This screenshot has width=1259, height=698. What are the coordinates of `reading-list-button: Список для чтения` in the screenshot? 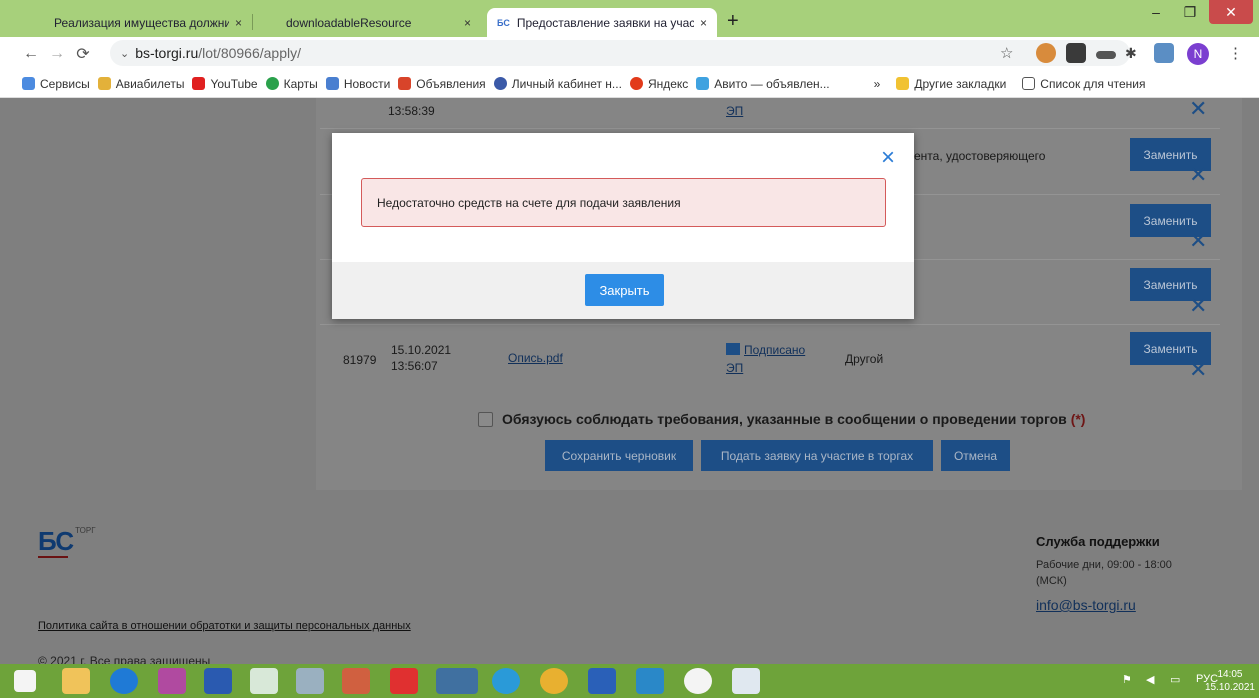 It's located at (1084, 84).